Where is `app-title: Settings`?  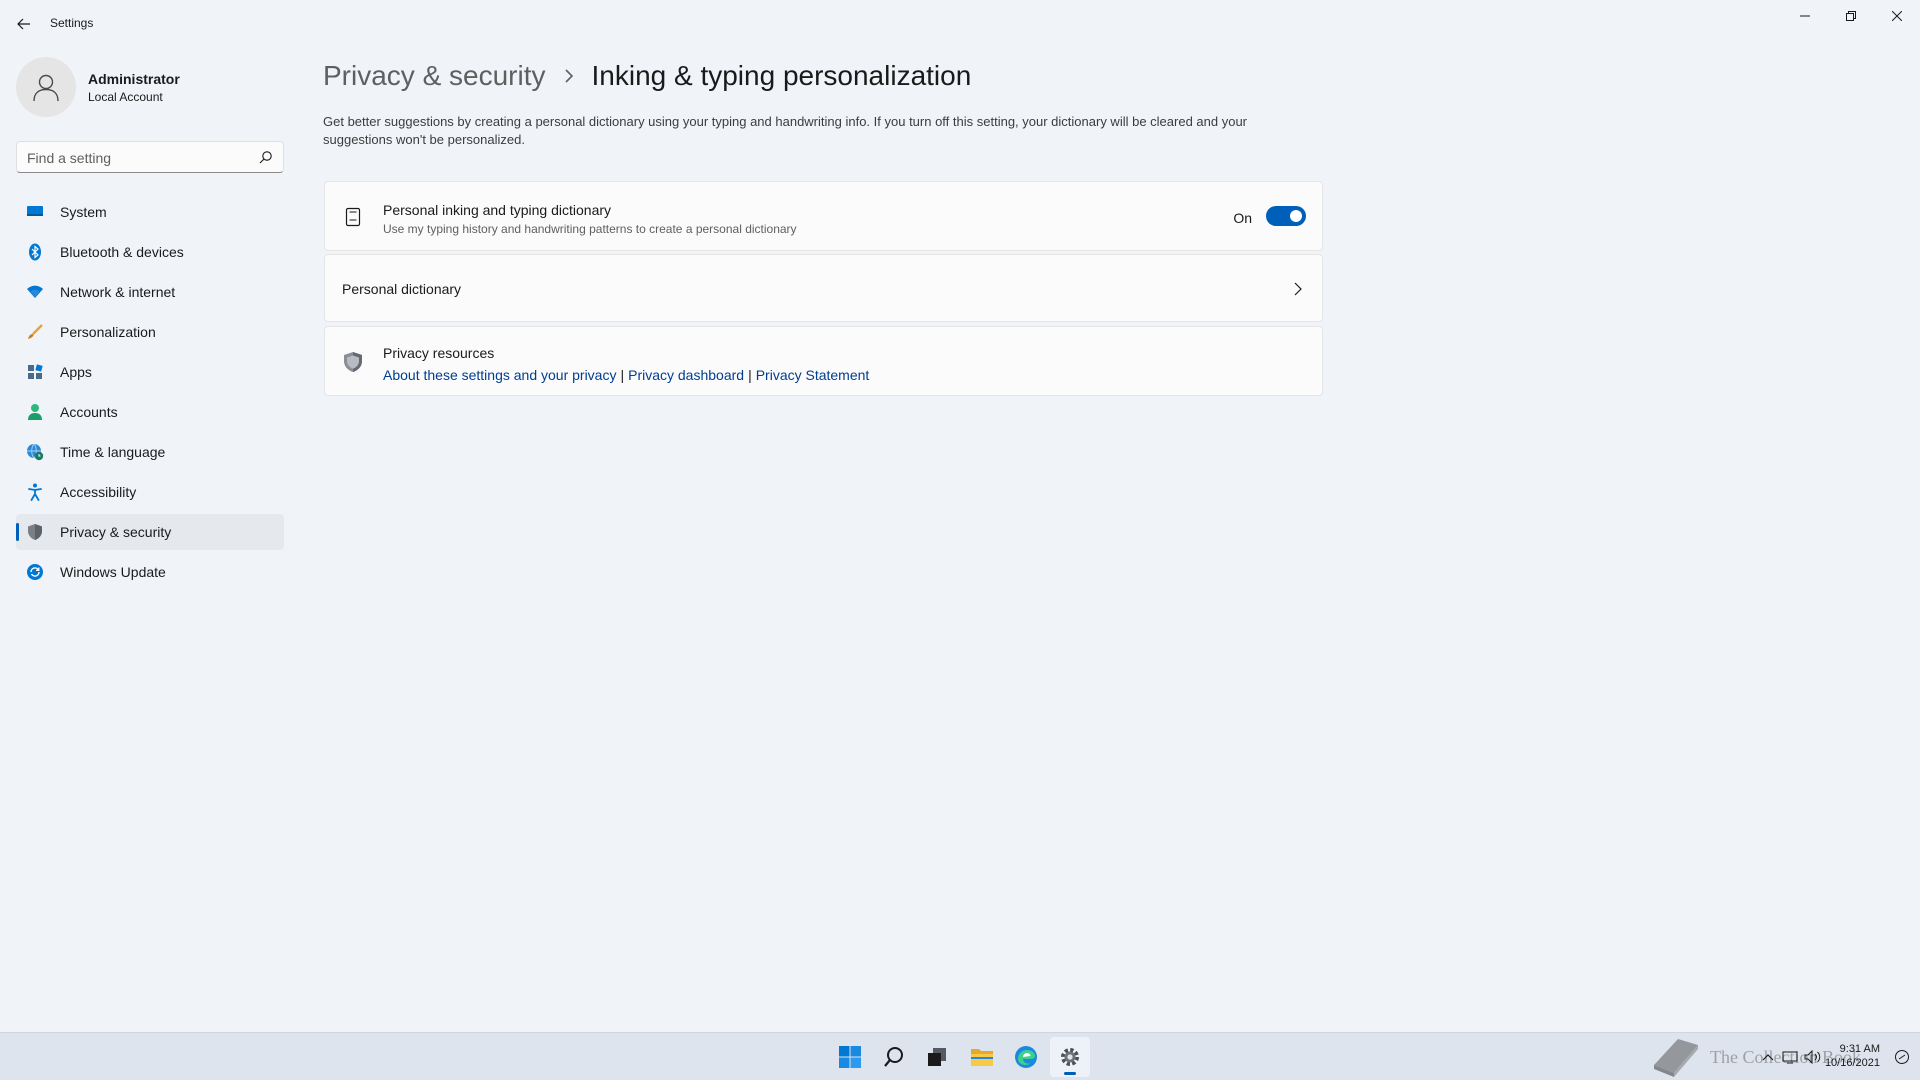 app-title: Settings is located at coordinates (72, 23).